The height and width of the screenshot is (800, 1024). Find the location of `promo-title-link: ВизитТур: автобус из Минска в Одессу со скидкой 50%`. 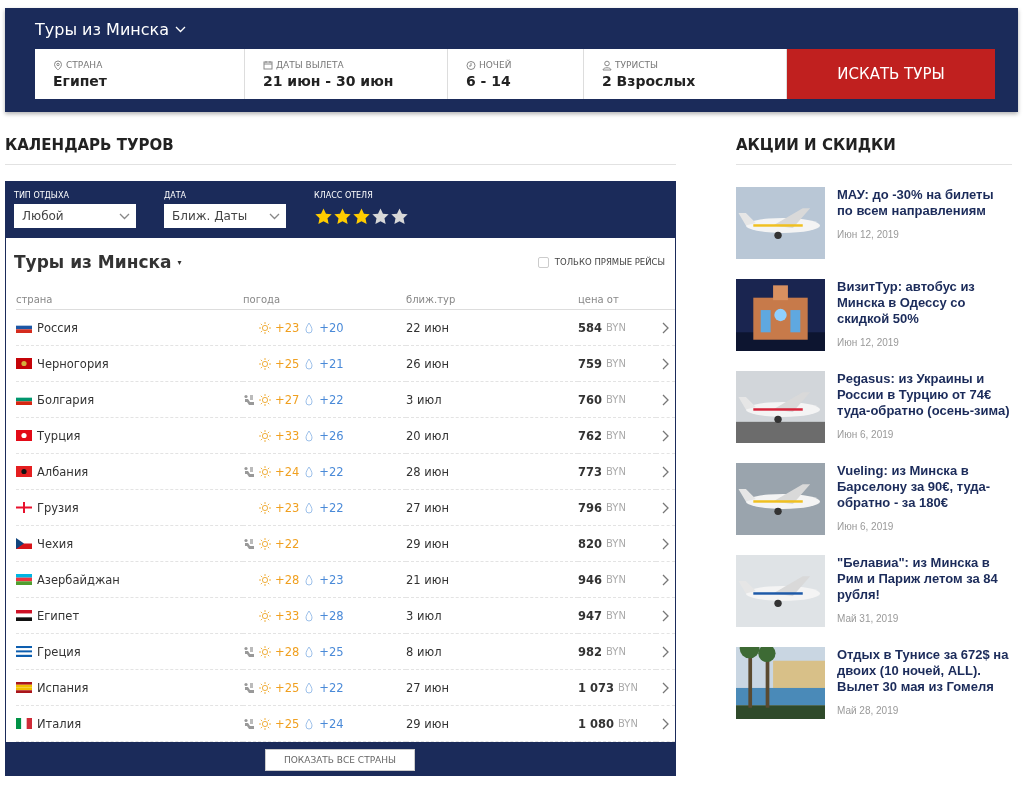

promo-title-link: ВизитТур: автобус из Минска в Одессу со скидкой 50% is located at coordinates (924, 303).